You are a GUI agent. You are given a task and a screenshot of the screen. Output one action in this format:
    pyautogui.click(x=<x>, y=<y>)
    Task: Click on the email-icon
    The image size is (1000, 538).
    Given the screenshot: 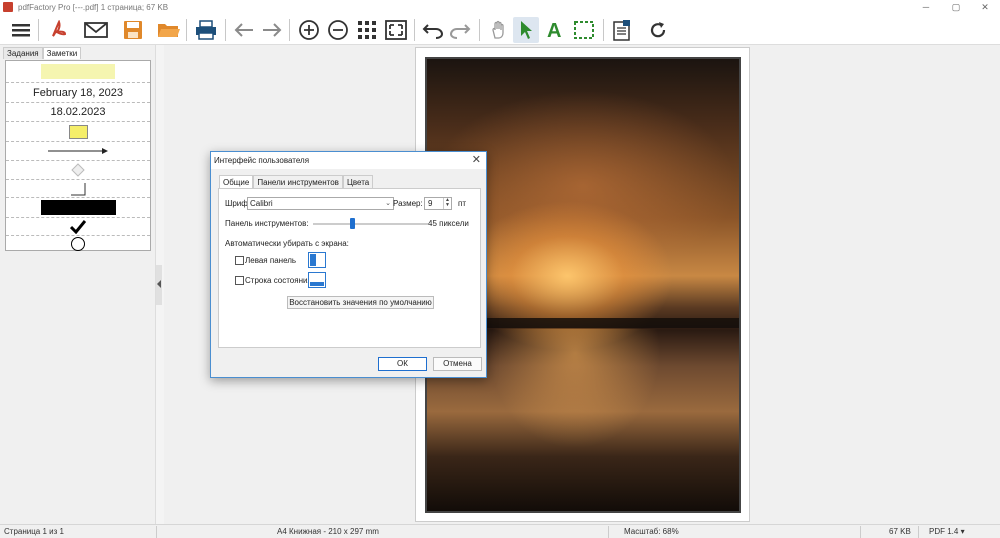 What is the action you would take?
    pyautogui.click(x=96, y=30)
    